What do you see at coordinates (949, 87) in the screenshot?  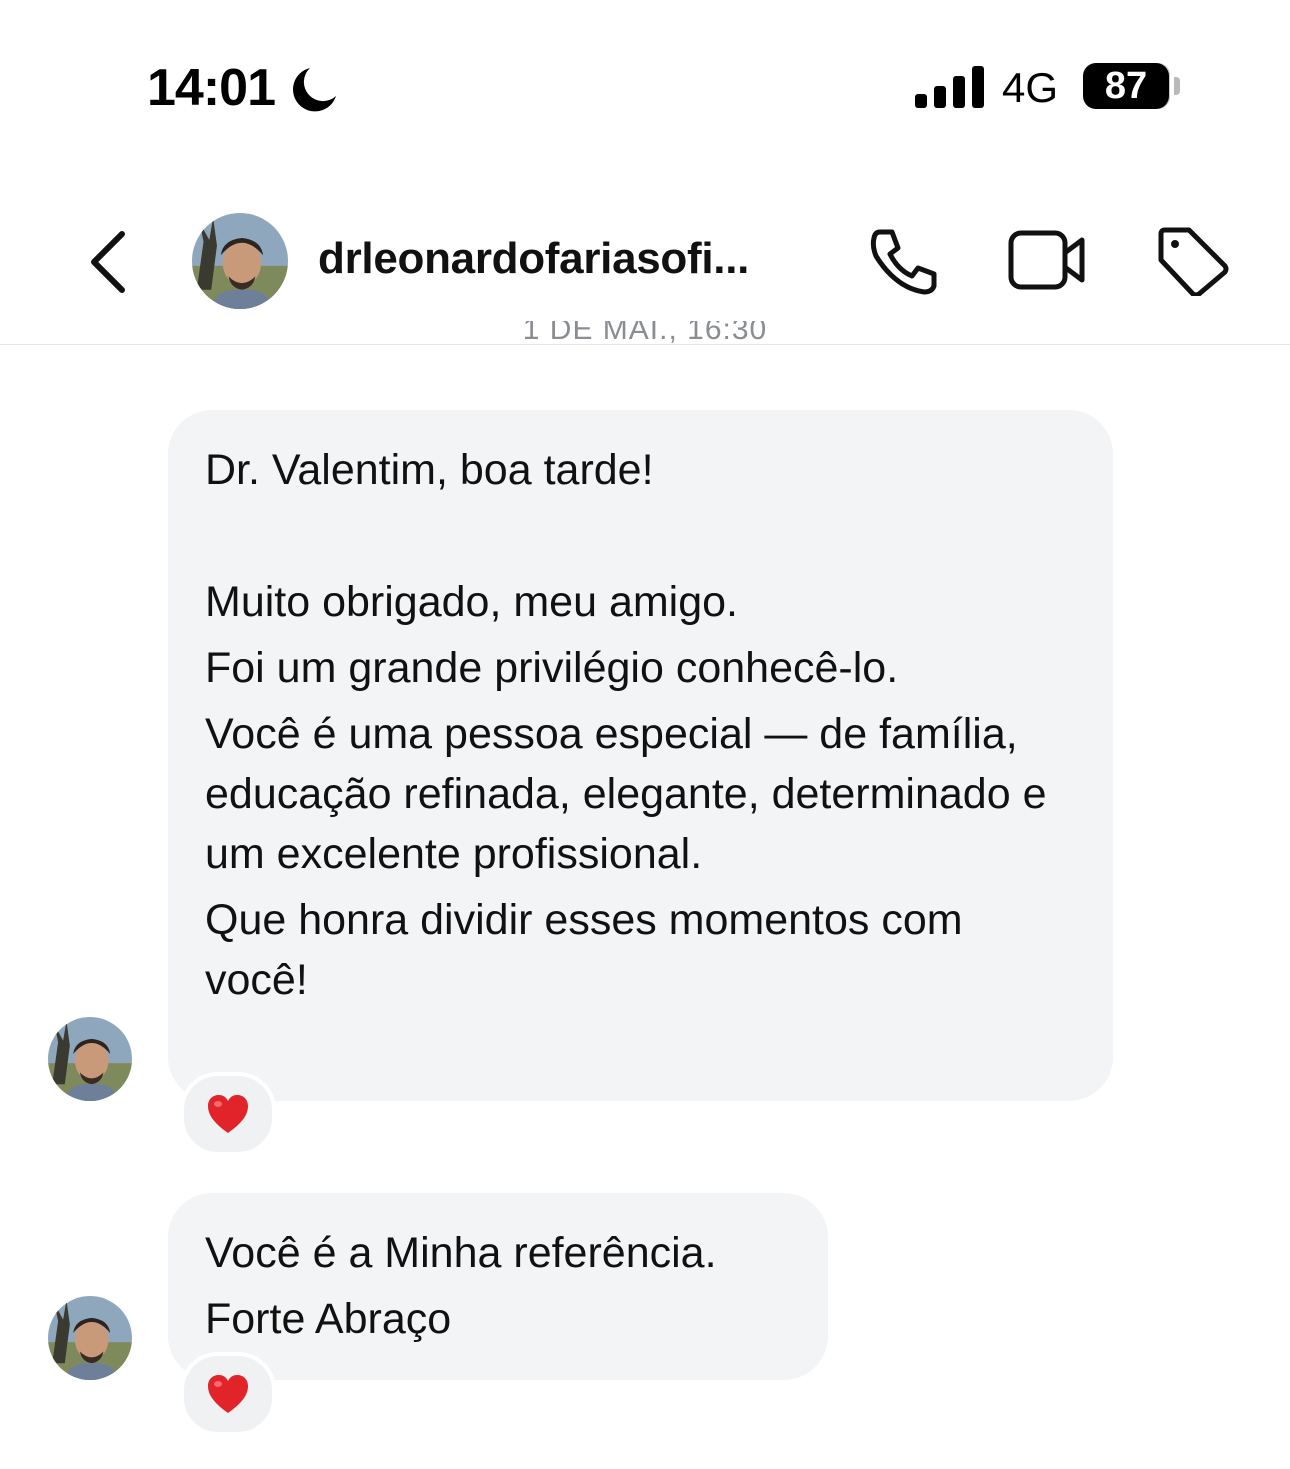 I see `signal-bars-icon` at bounding box center [949, 87].